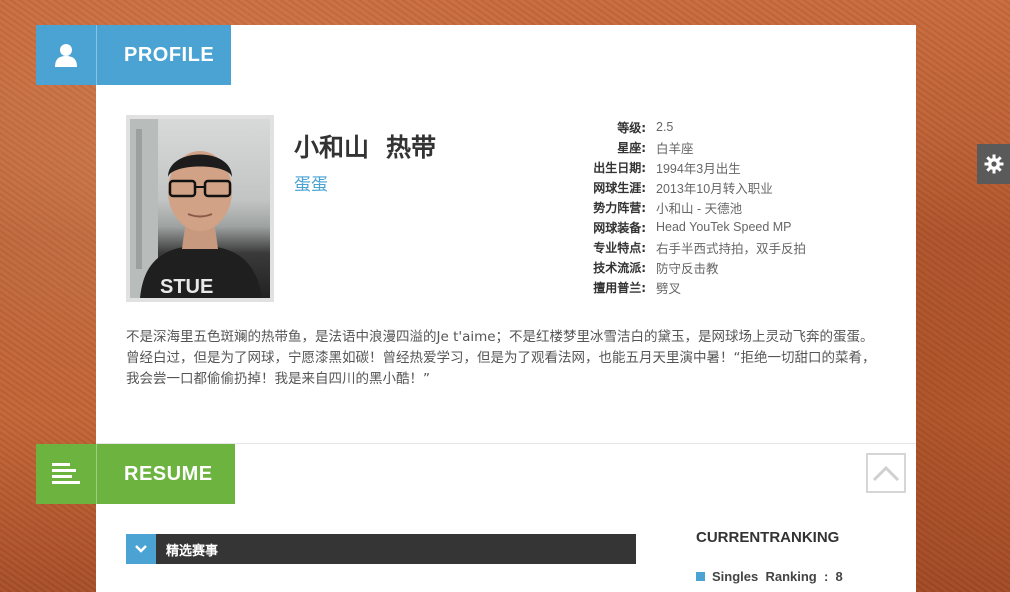  What do you see at coordinates (619, 167) in the screenshot?
I see `info-key: 出生日期:` at bounding box center [619, 167].